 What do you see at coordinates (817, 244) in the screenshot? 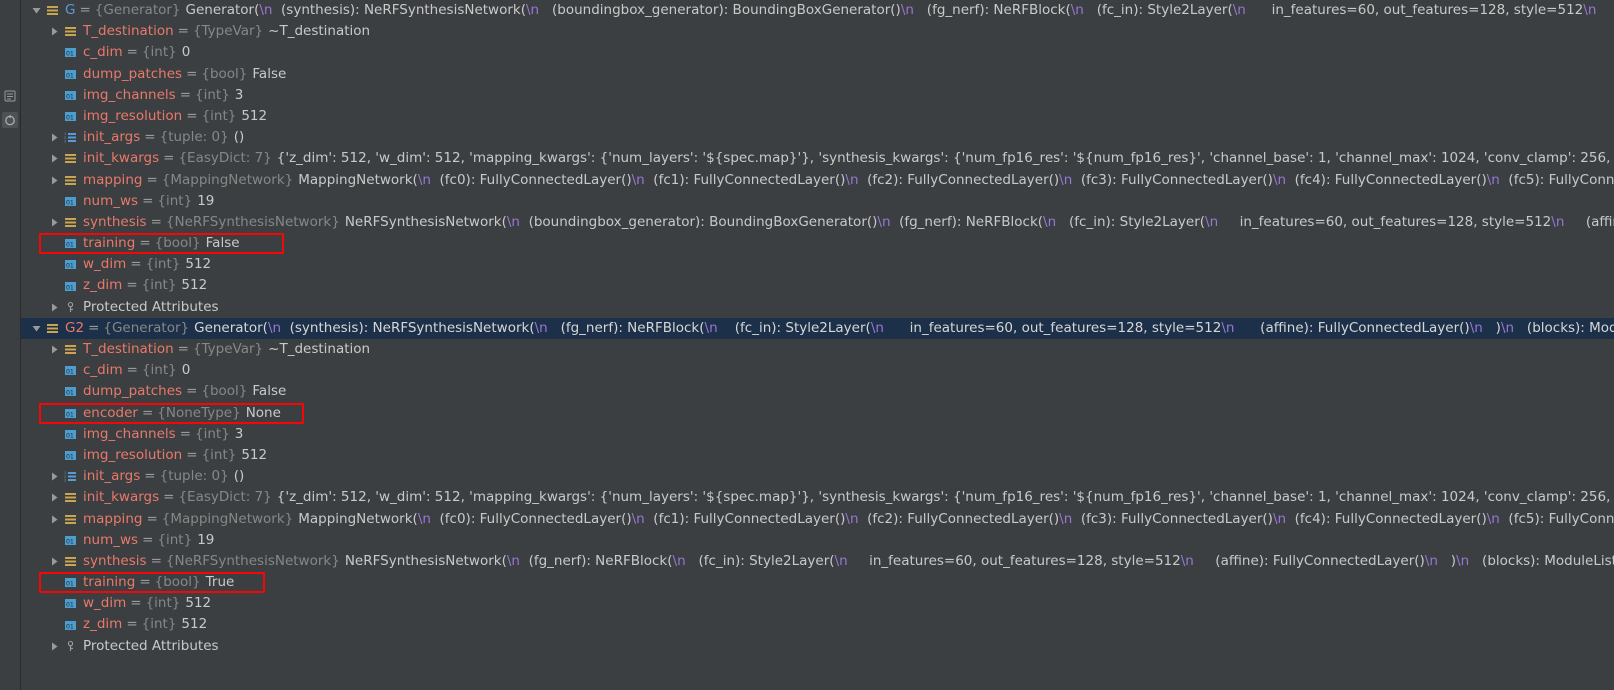
I see `tree-row-training: 01 training = {bool} False` at bounding box center [817, 244].